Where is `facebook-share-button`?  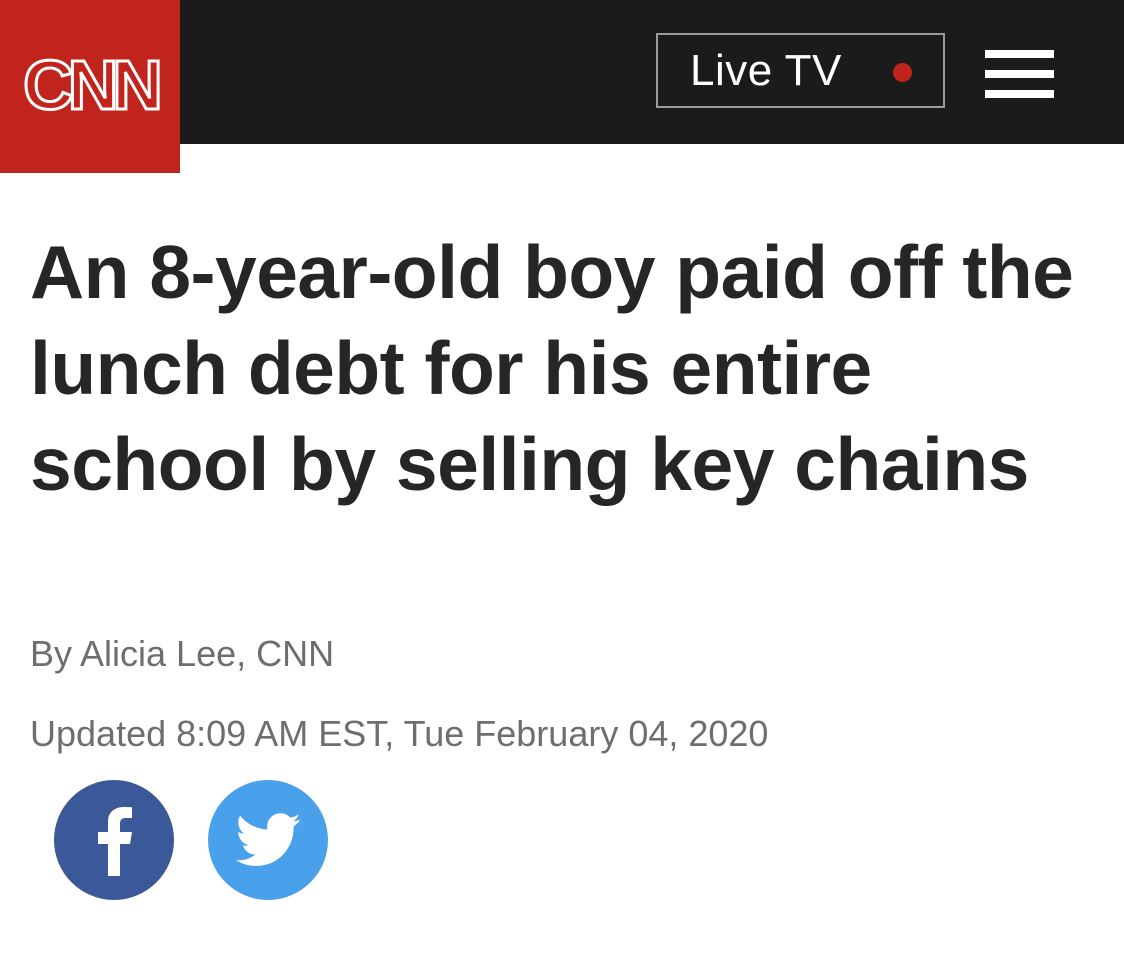
facebook-share-button is located at coordinates (114, 840).